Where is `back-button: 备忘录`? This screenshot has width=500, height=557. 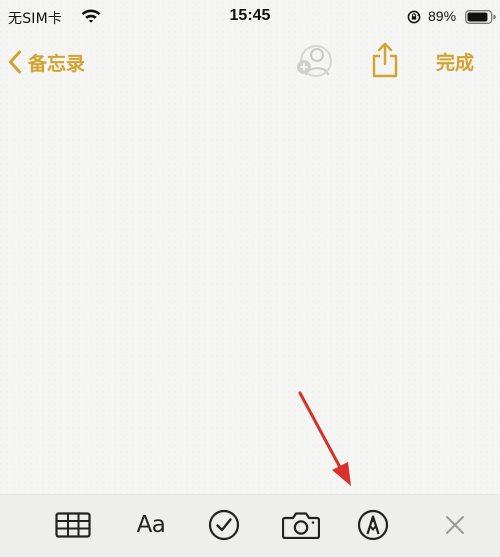 back-button: 备忘录 is located at coordinates (46, 62).